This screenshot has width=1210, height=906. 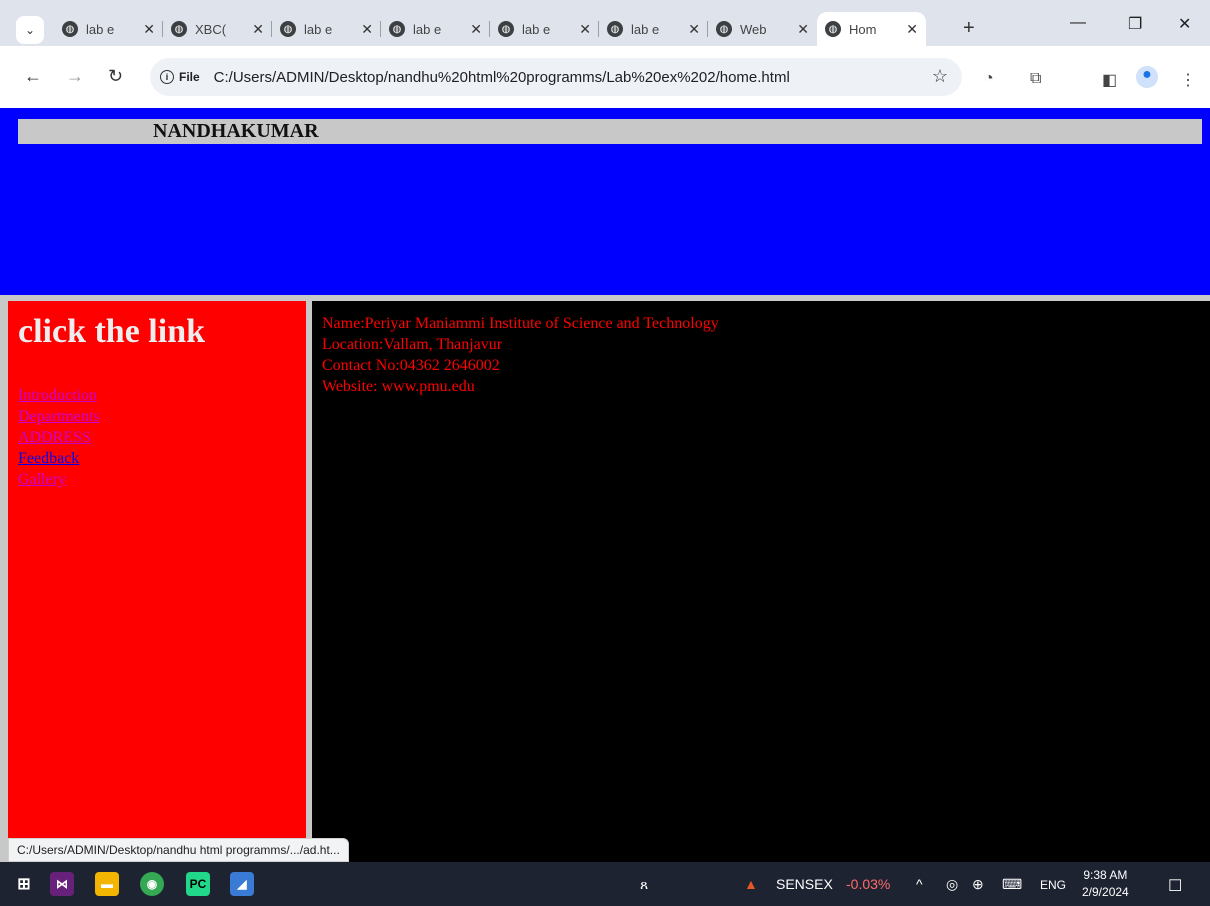 I want to click on link-gallery: Gallery, so click(x=42, y=479).